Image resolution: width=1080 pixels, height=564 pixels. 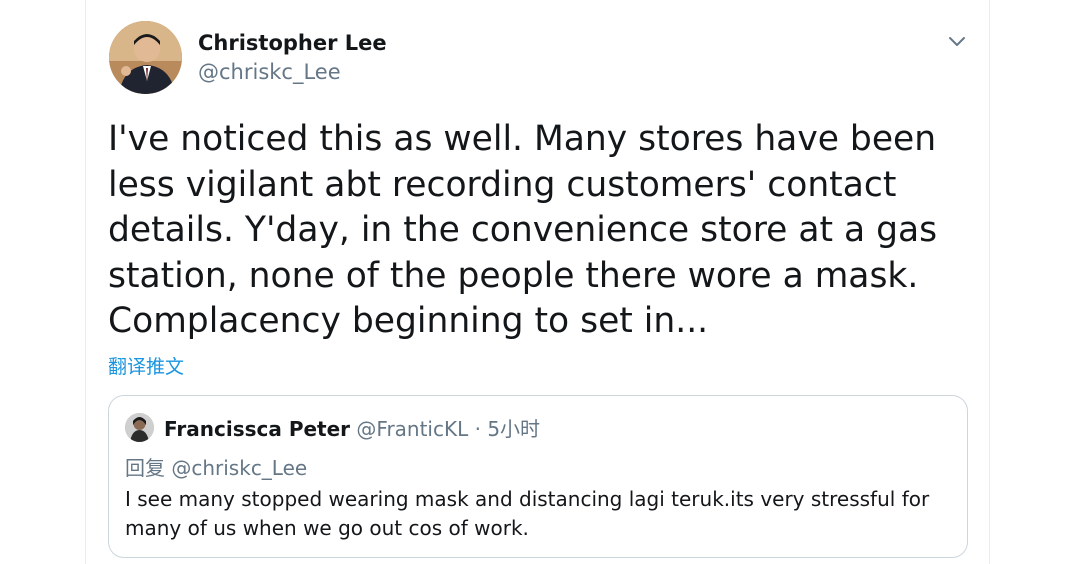 What do you see at coordinates (146, 365) in the screenshot?
I see `translate-tweet-link: 翻译推文` at bounding box center [146, 365].